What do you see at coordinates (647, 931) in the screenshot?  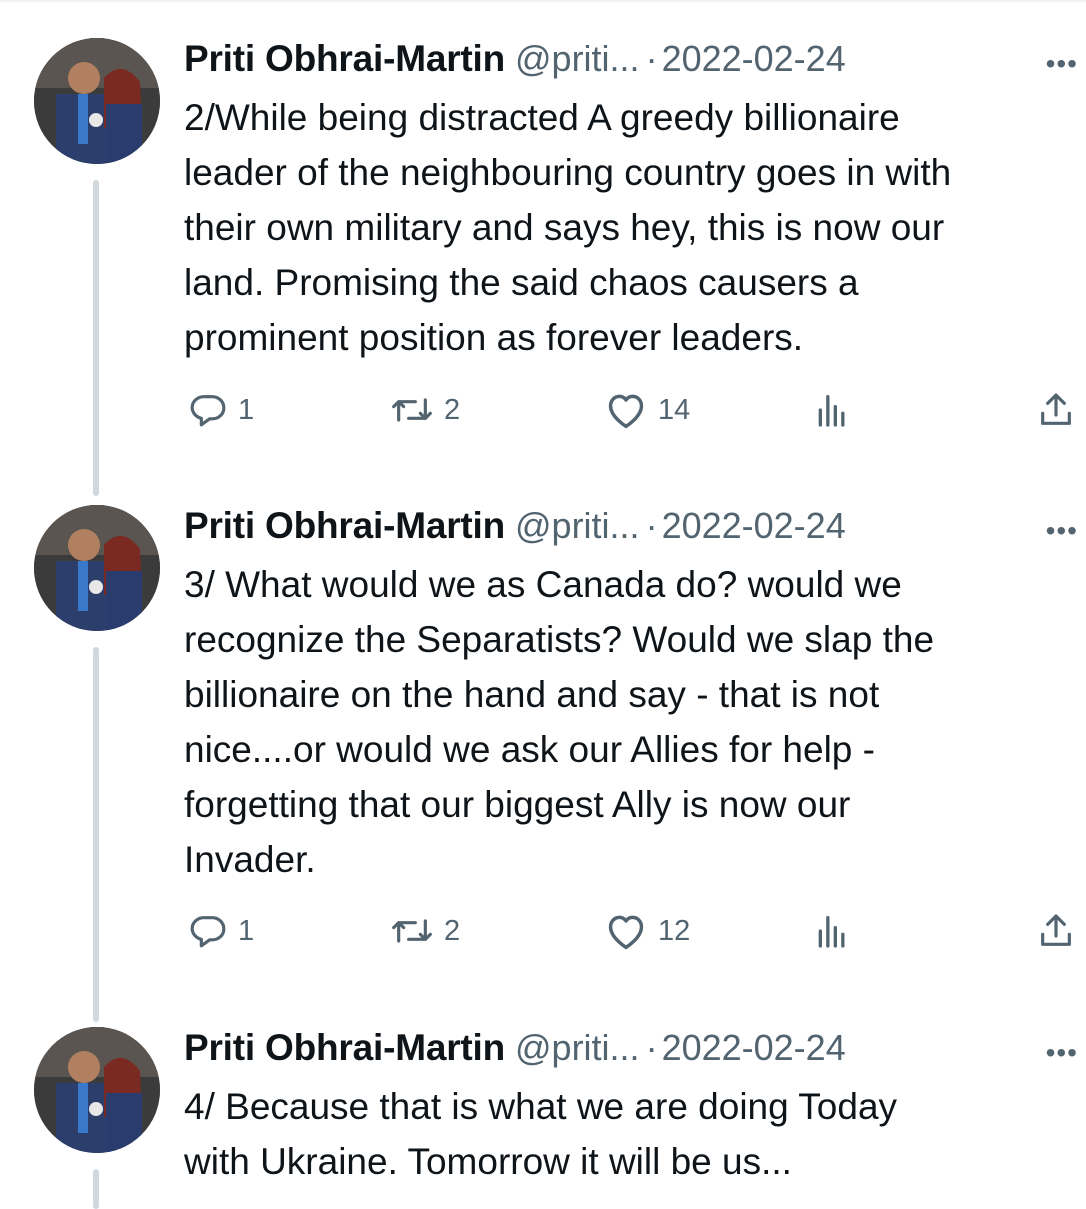 I see `like-button: 12` at bounding box center [647, 931].